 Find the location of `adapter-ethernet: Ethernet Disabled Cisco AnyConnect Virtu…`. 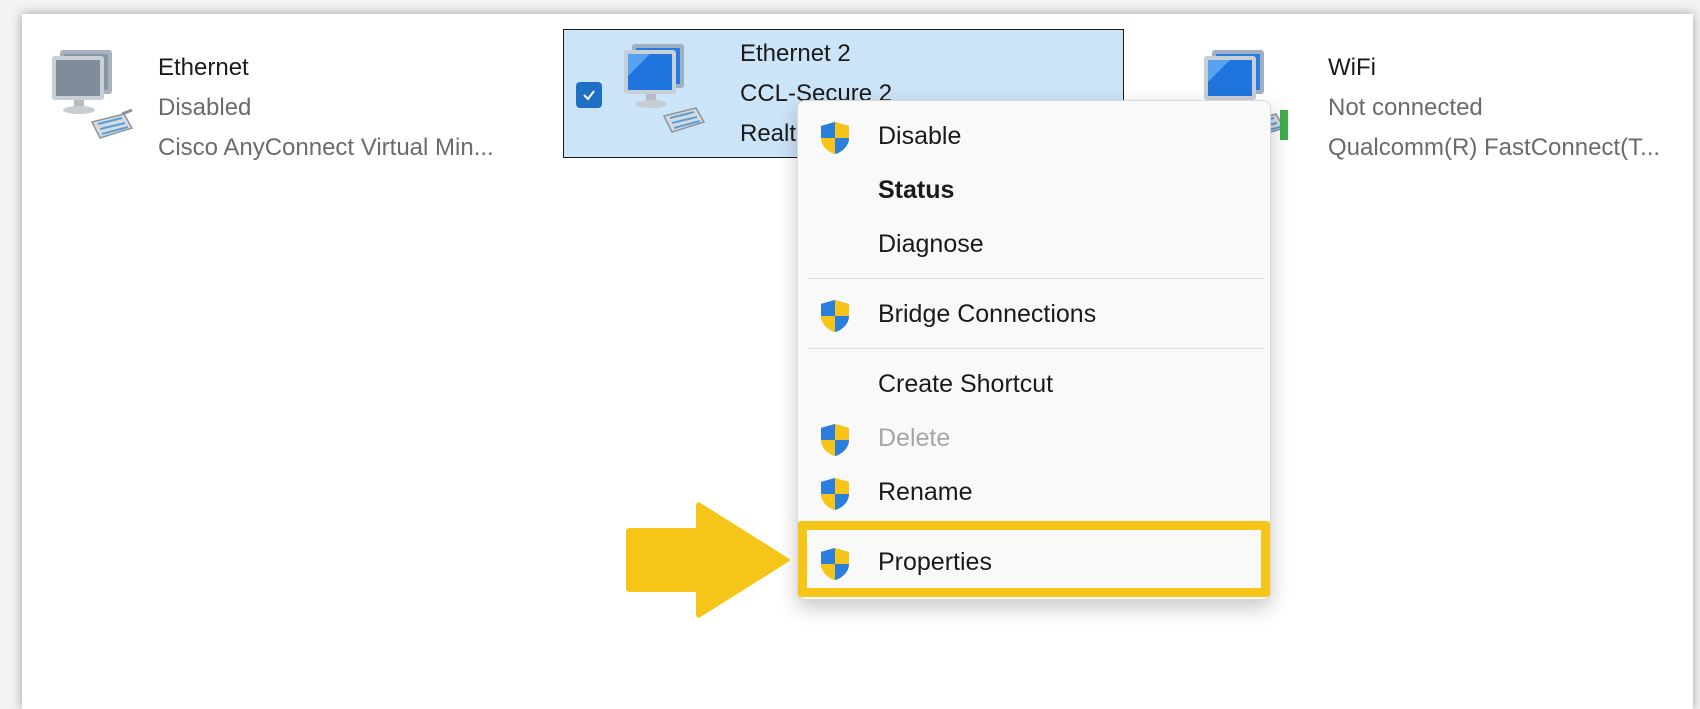

adapter-ethernet: Ethernet Disabled Cisco AnyConnect Virtu… is located at coordinates (282, 94).